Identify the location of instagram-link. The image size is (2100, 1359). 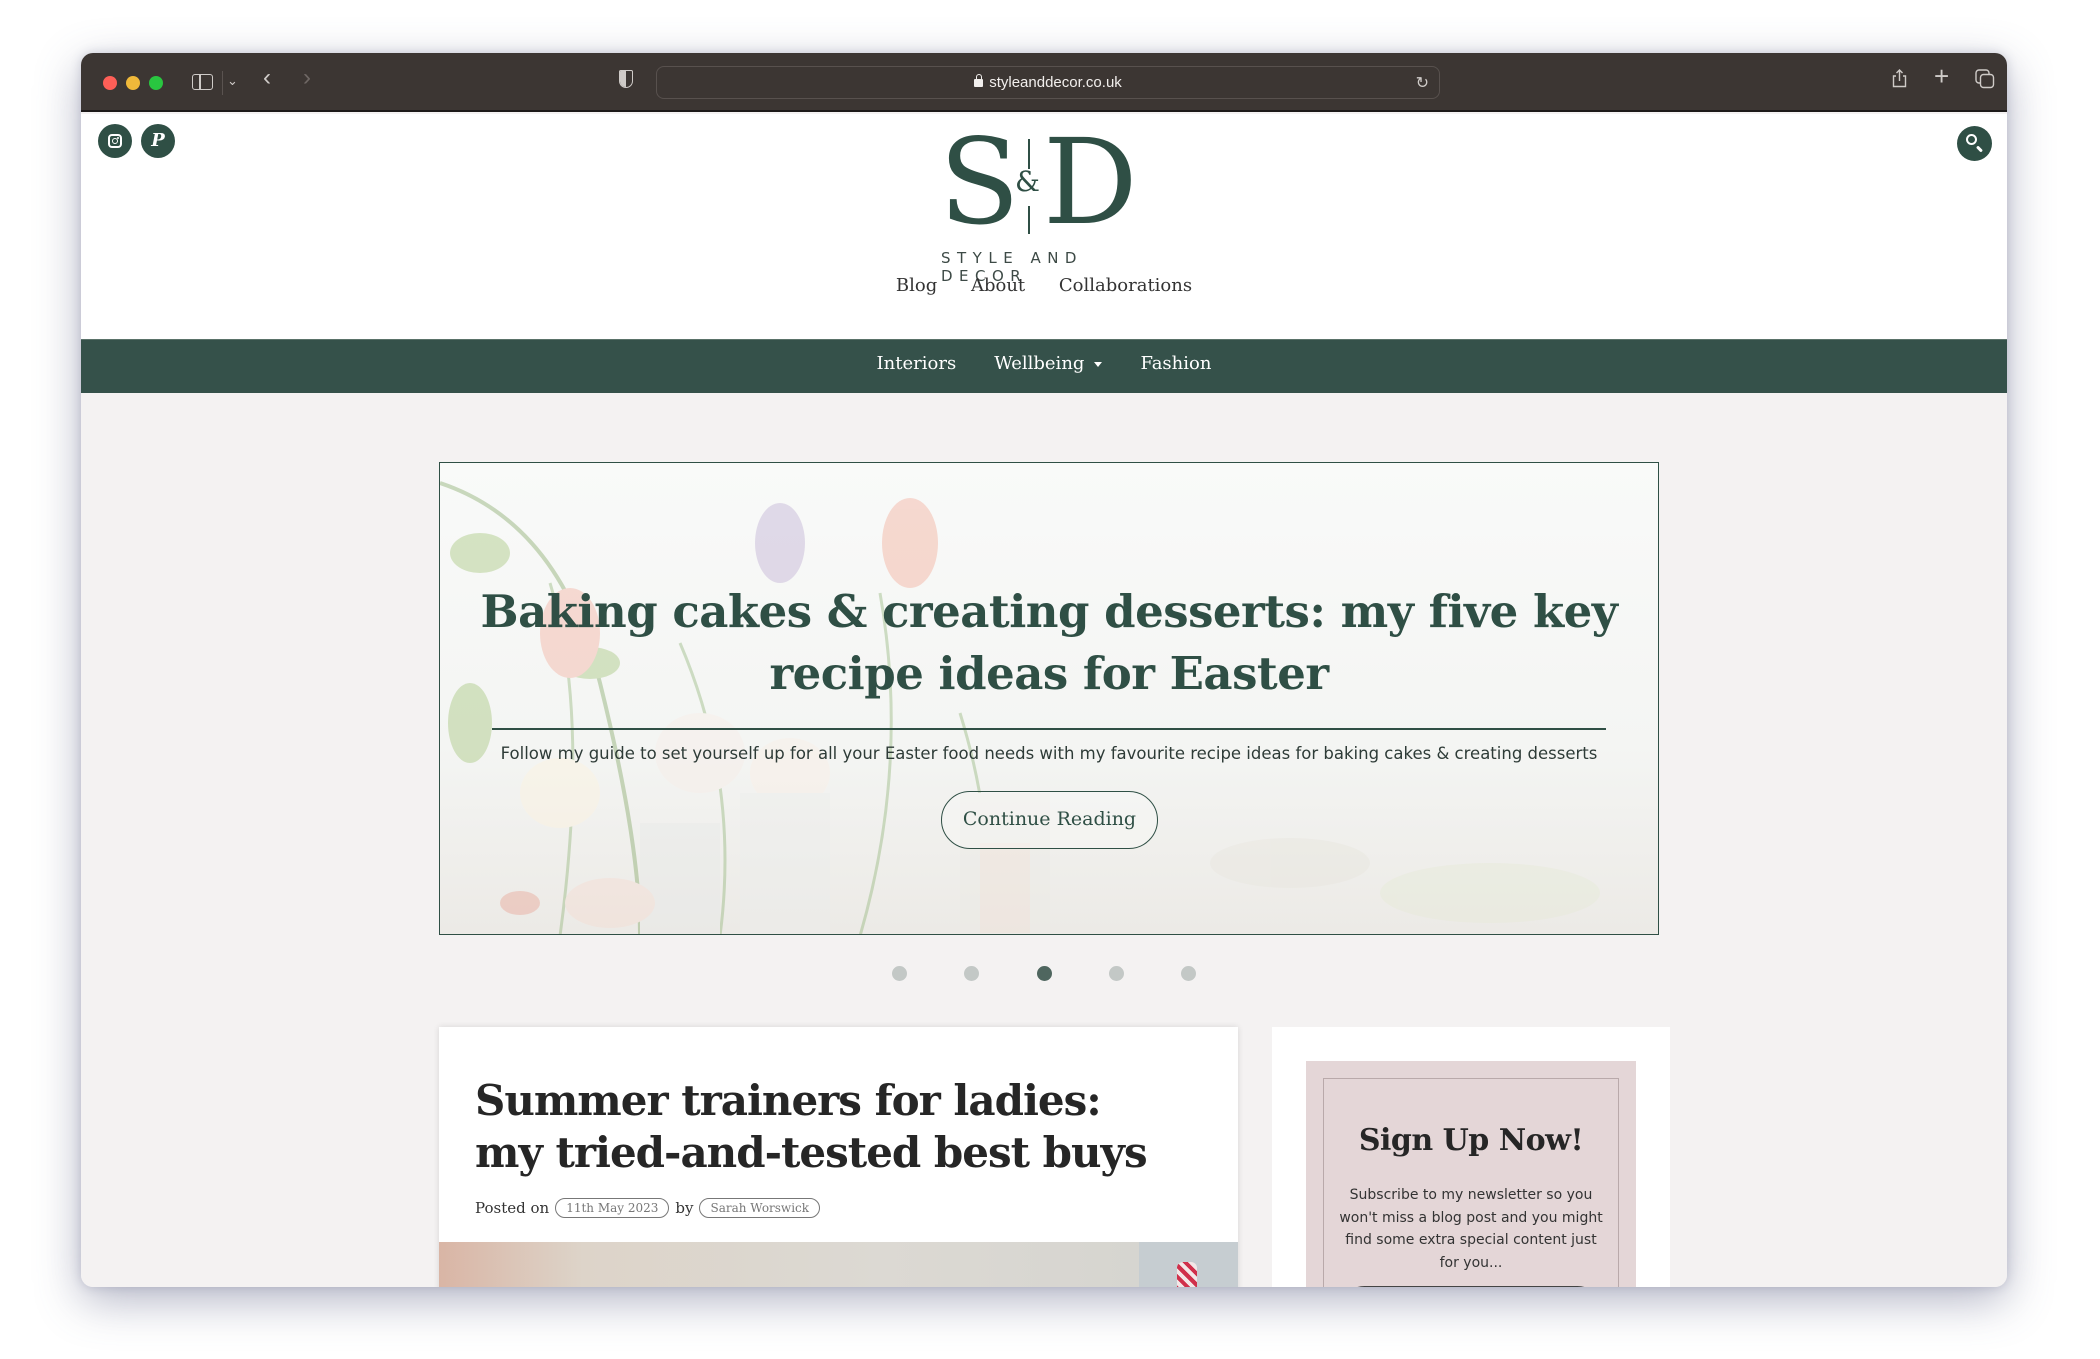
(115, 141).